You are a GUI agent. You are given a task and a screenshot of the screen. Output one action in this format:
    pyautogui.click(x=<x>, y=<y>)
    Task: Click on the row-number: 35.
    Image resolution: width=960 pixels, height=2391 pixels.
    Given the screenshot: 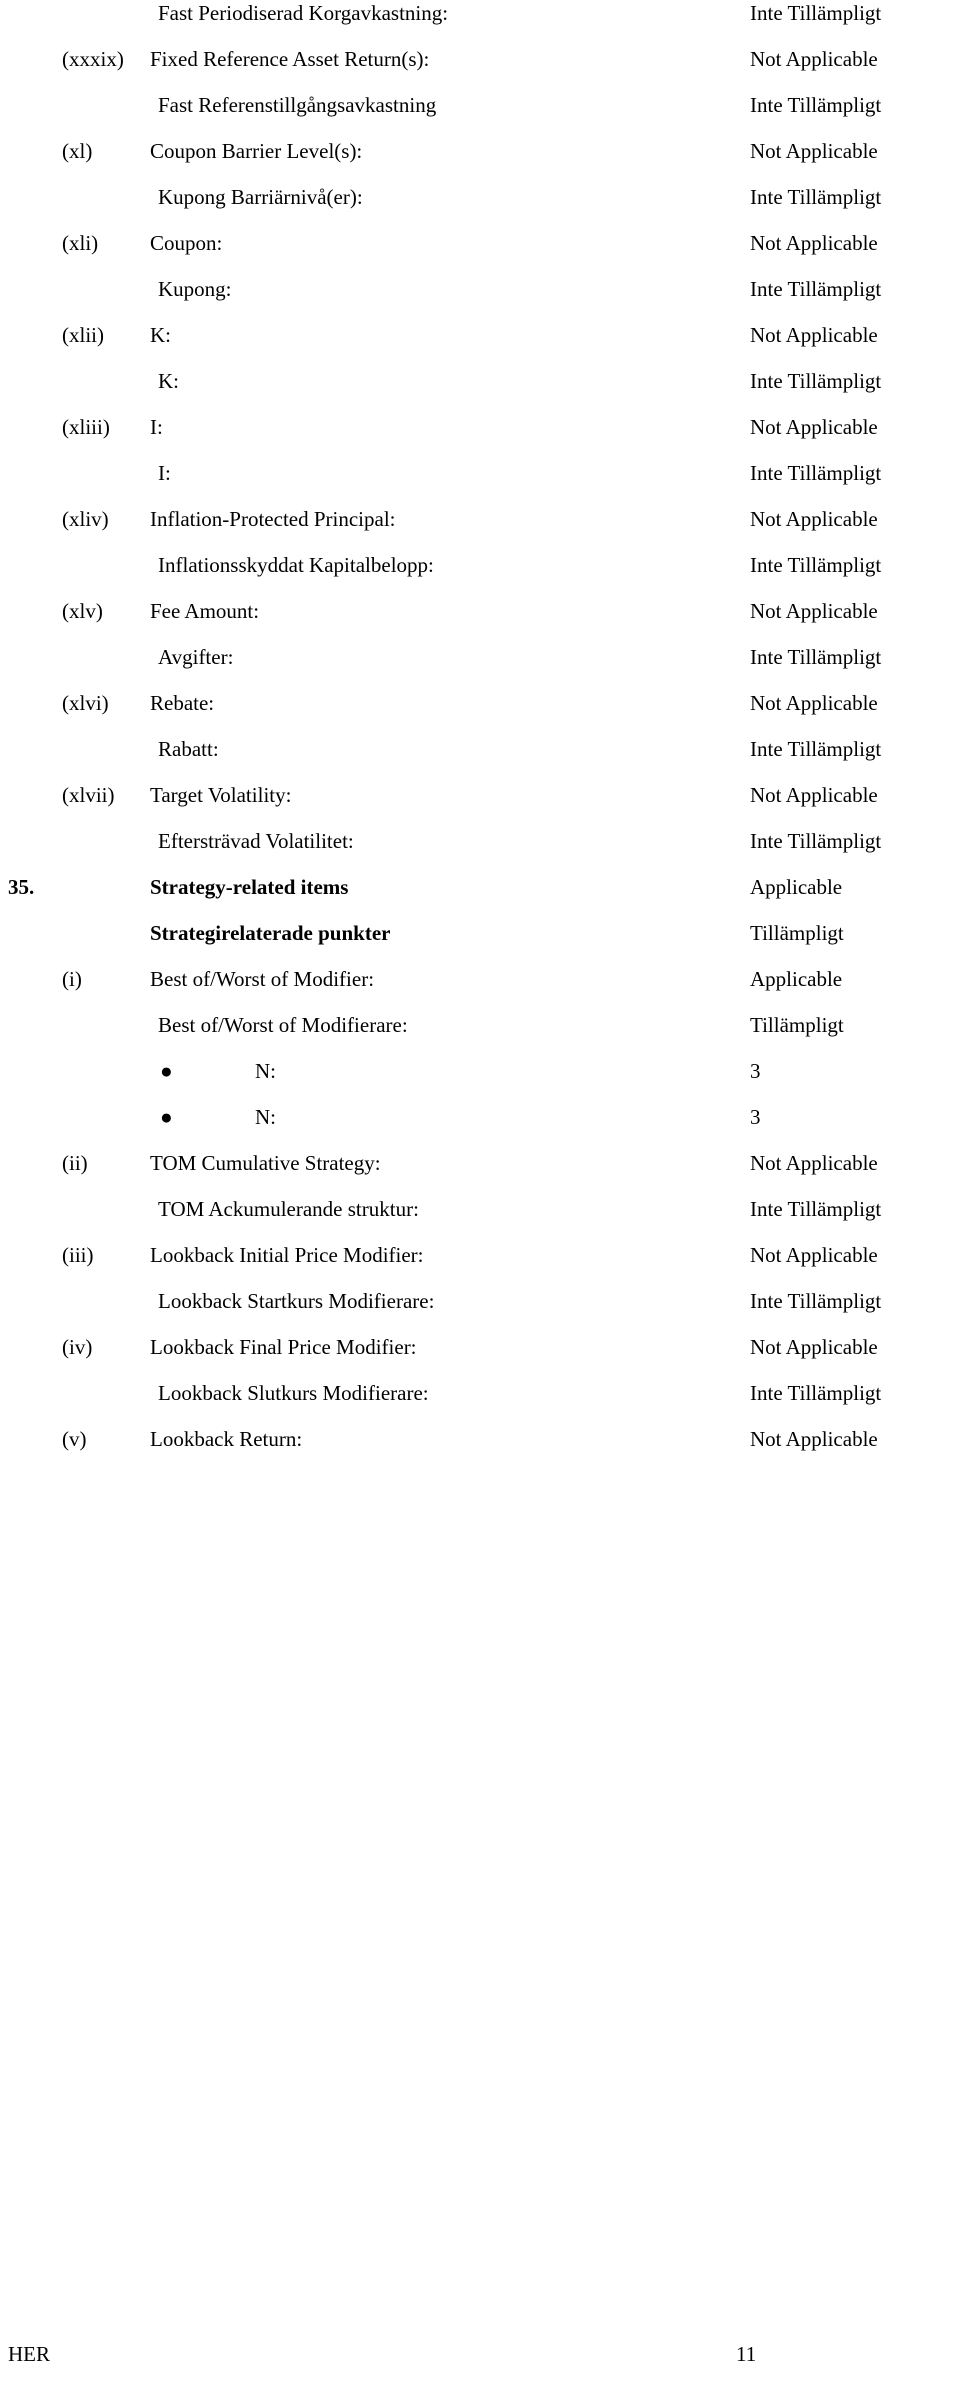 What is the action you would take?
    pyautogui.click(x=21, y=887)
    